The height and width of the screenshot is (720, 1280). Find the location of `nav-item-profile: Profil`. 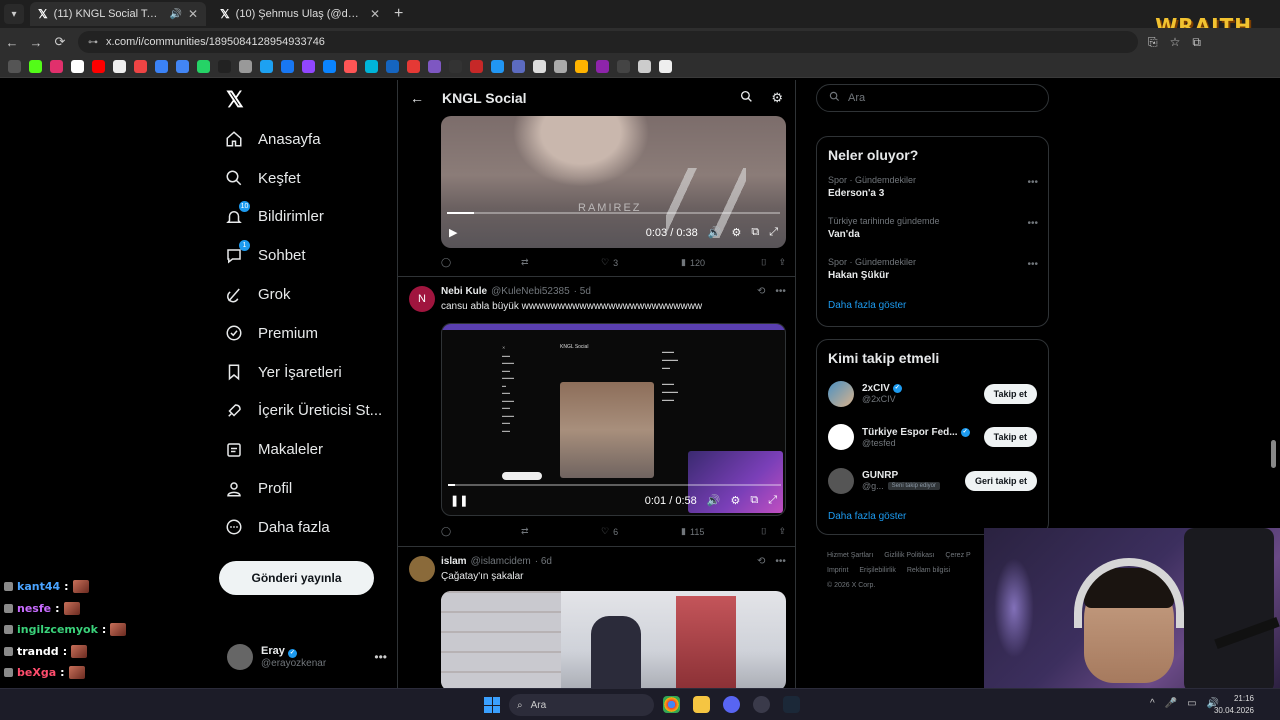

nav-item-profile: Profil is located at coordinates (303, 488).